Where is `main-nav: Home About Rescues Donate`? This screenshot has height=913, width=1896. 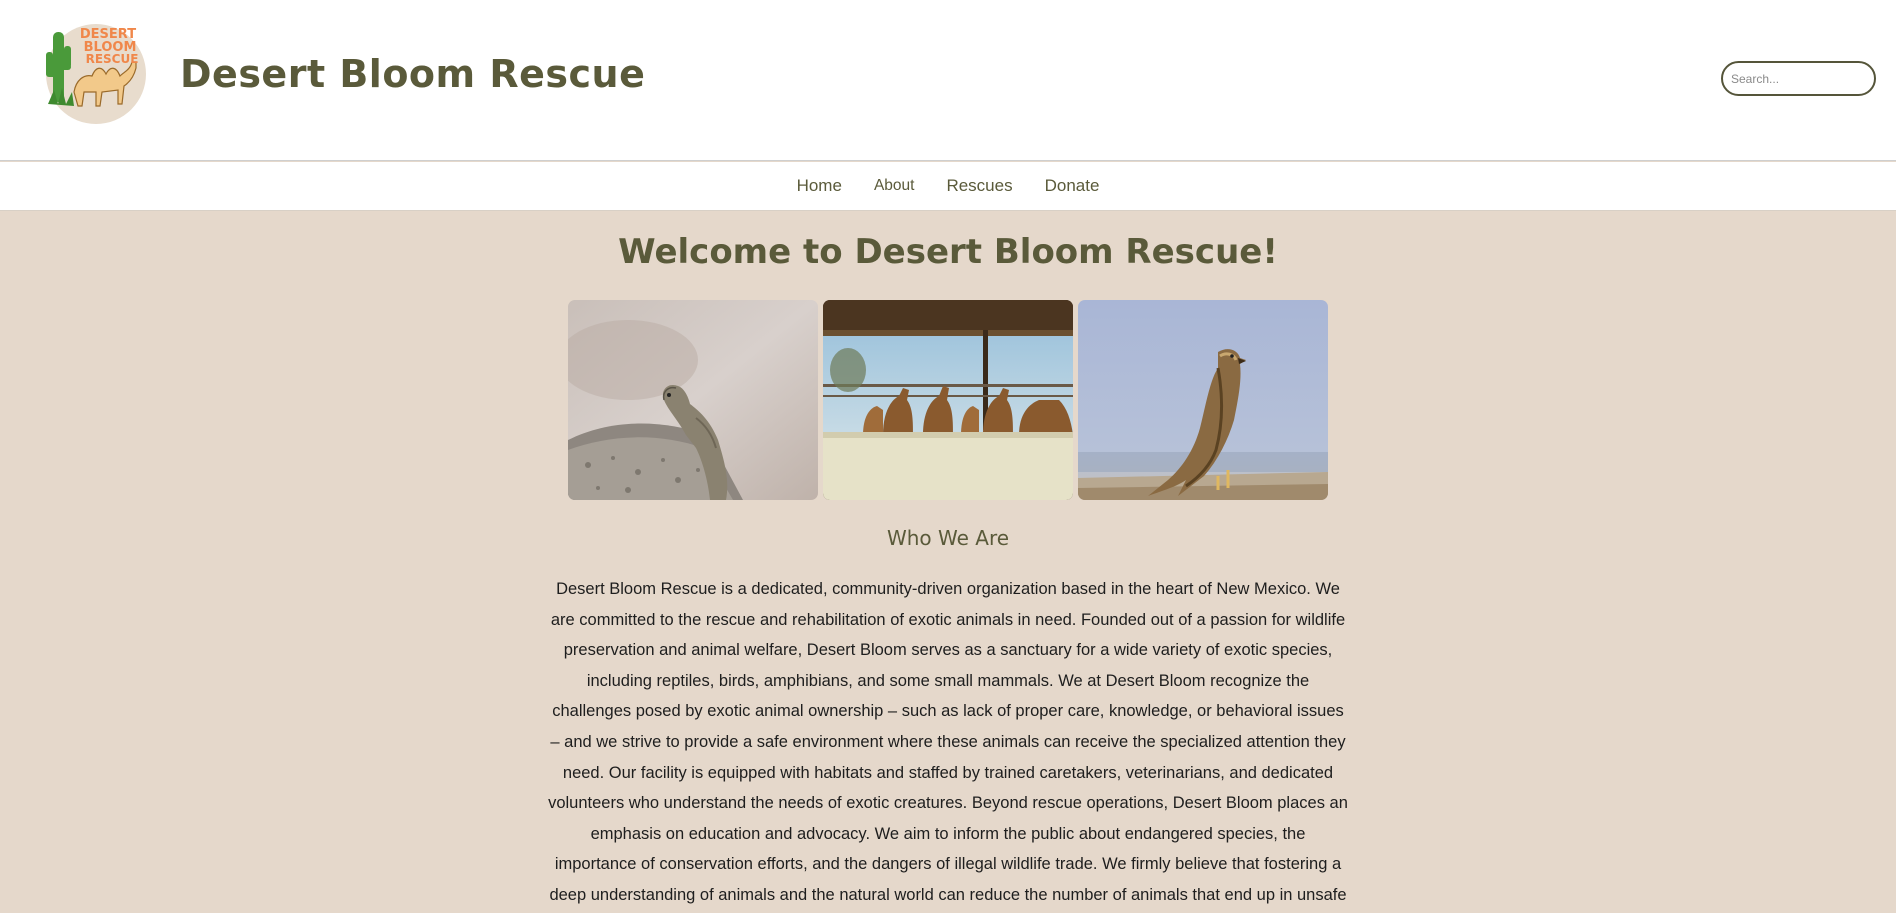 main-nav: Home About Rescues Donate is located at coordinates (948, 186).